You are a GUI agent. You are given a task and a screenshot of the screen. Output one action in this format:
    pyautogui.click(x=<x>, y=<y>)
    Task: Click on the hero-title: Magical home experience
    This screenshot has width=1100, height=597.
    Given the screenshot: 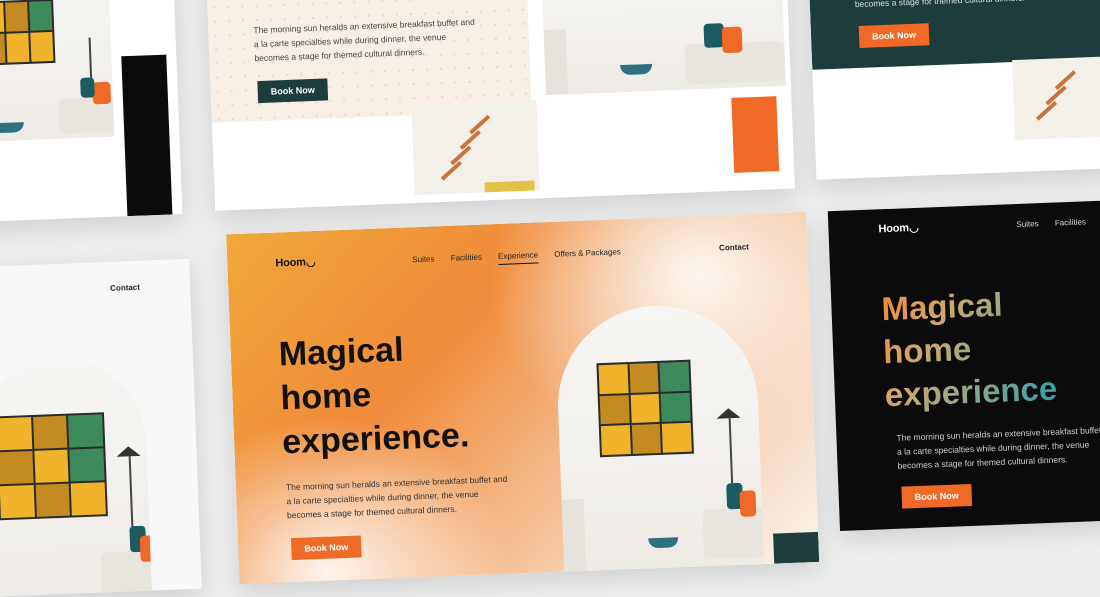 What is the action you would take?
    pyautogui.click(x=969, y=349)
    